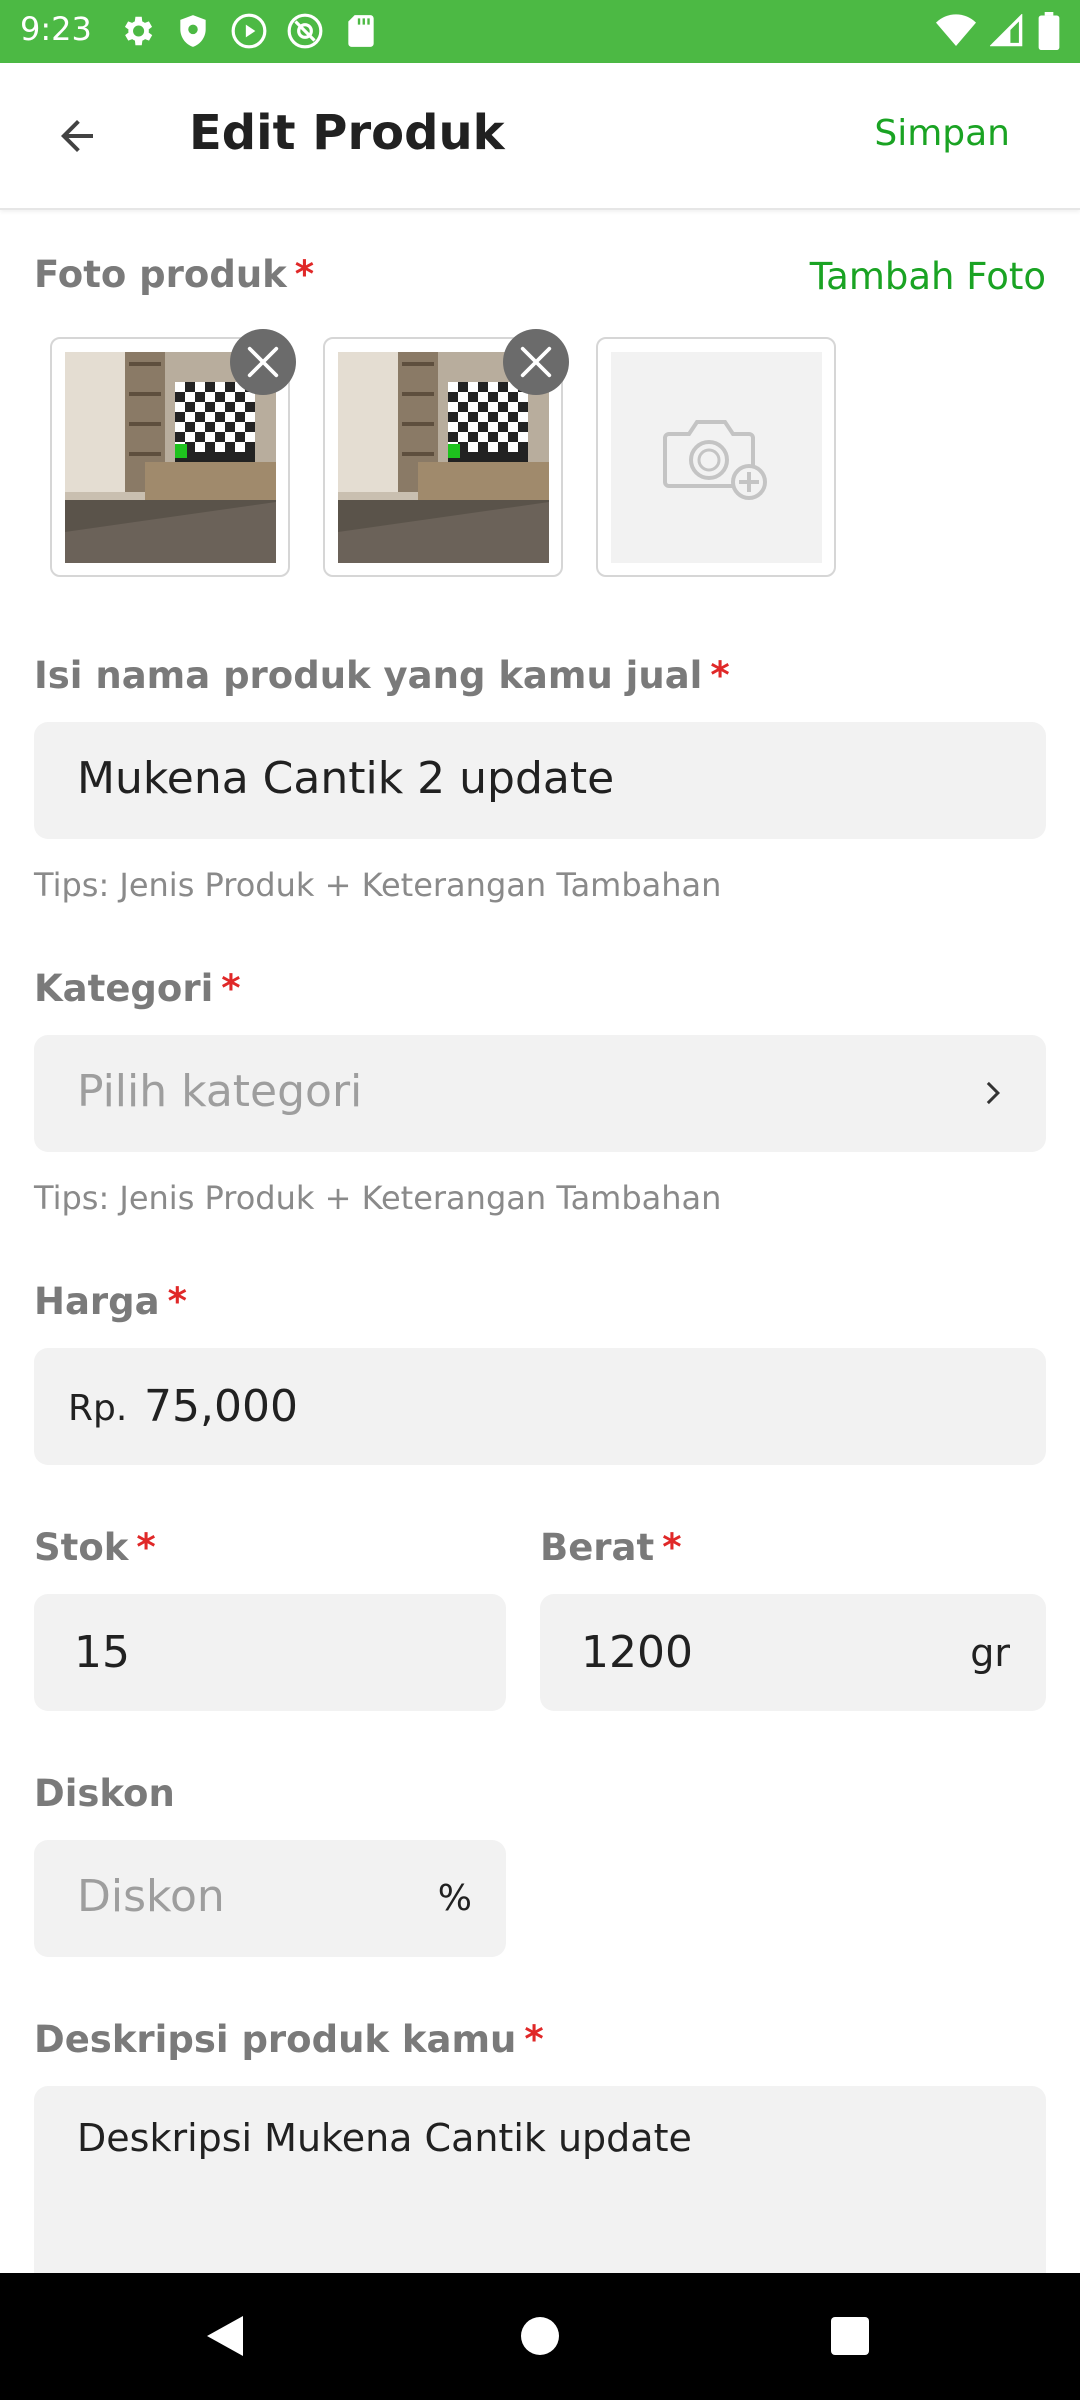 This screenshot has width=1080, height=2400. I want to click on add-photo-link: Tambah Foto, so click(928, 276).